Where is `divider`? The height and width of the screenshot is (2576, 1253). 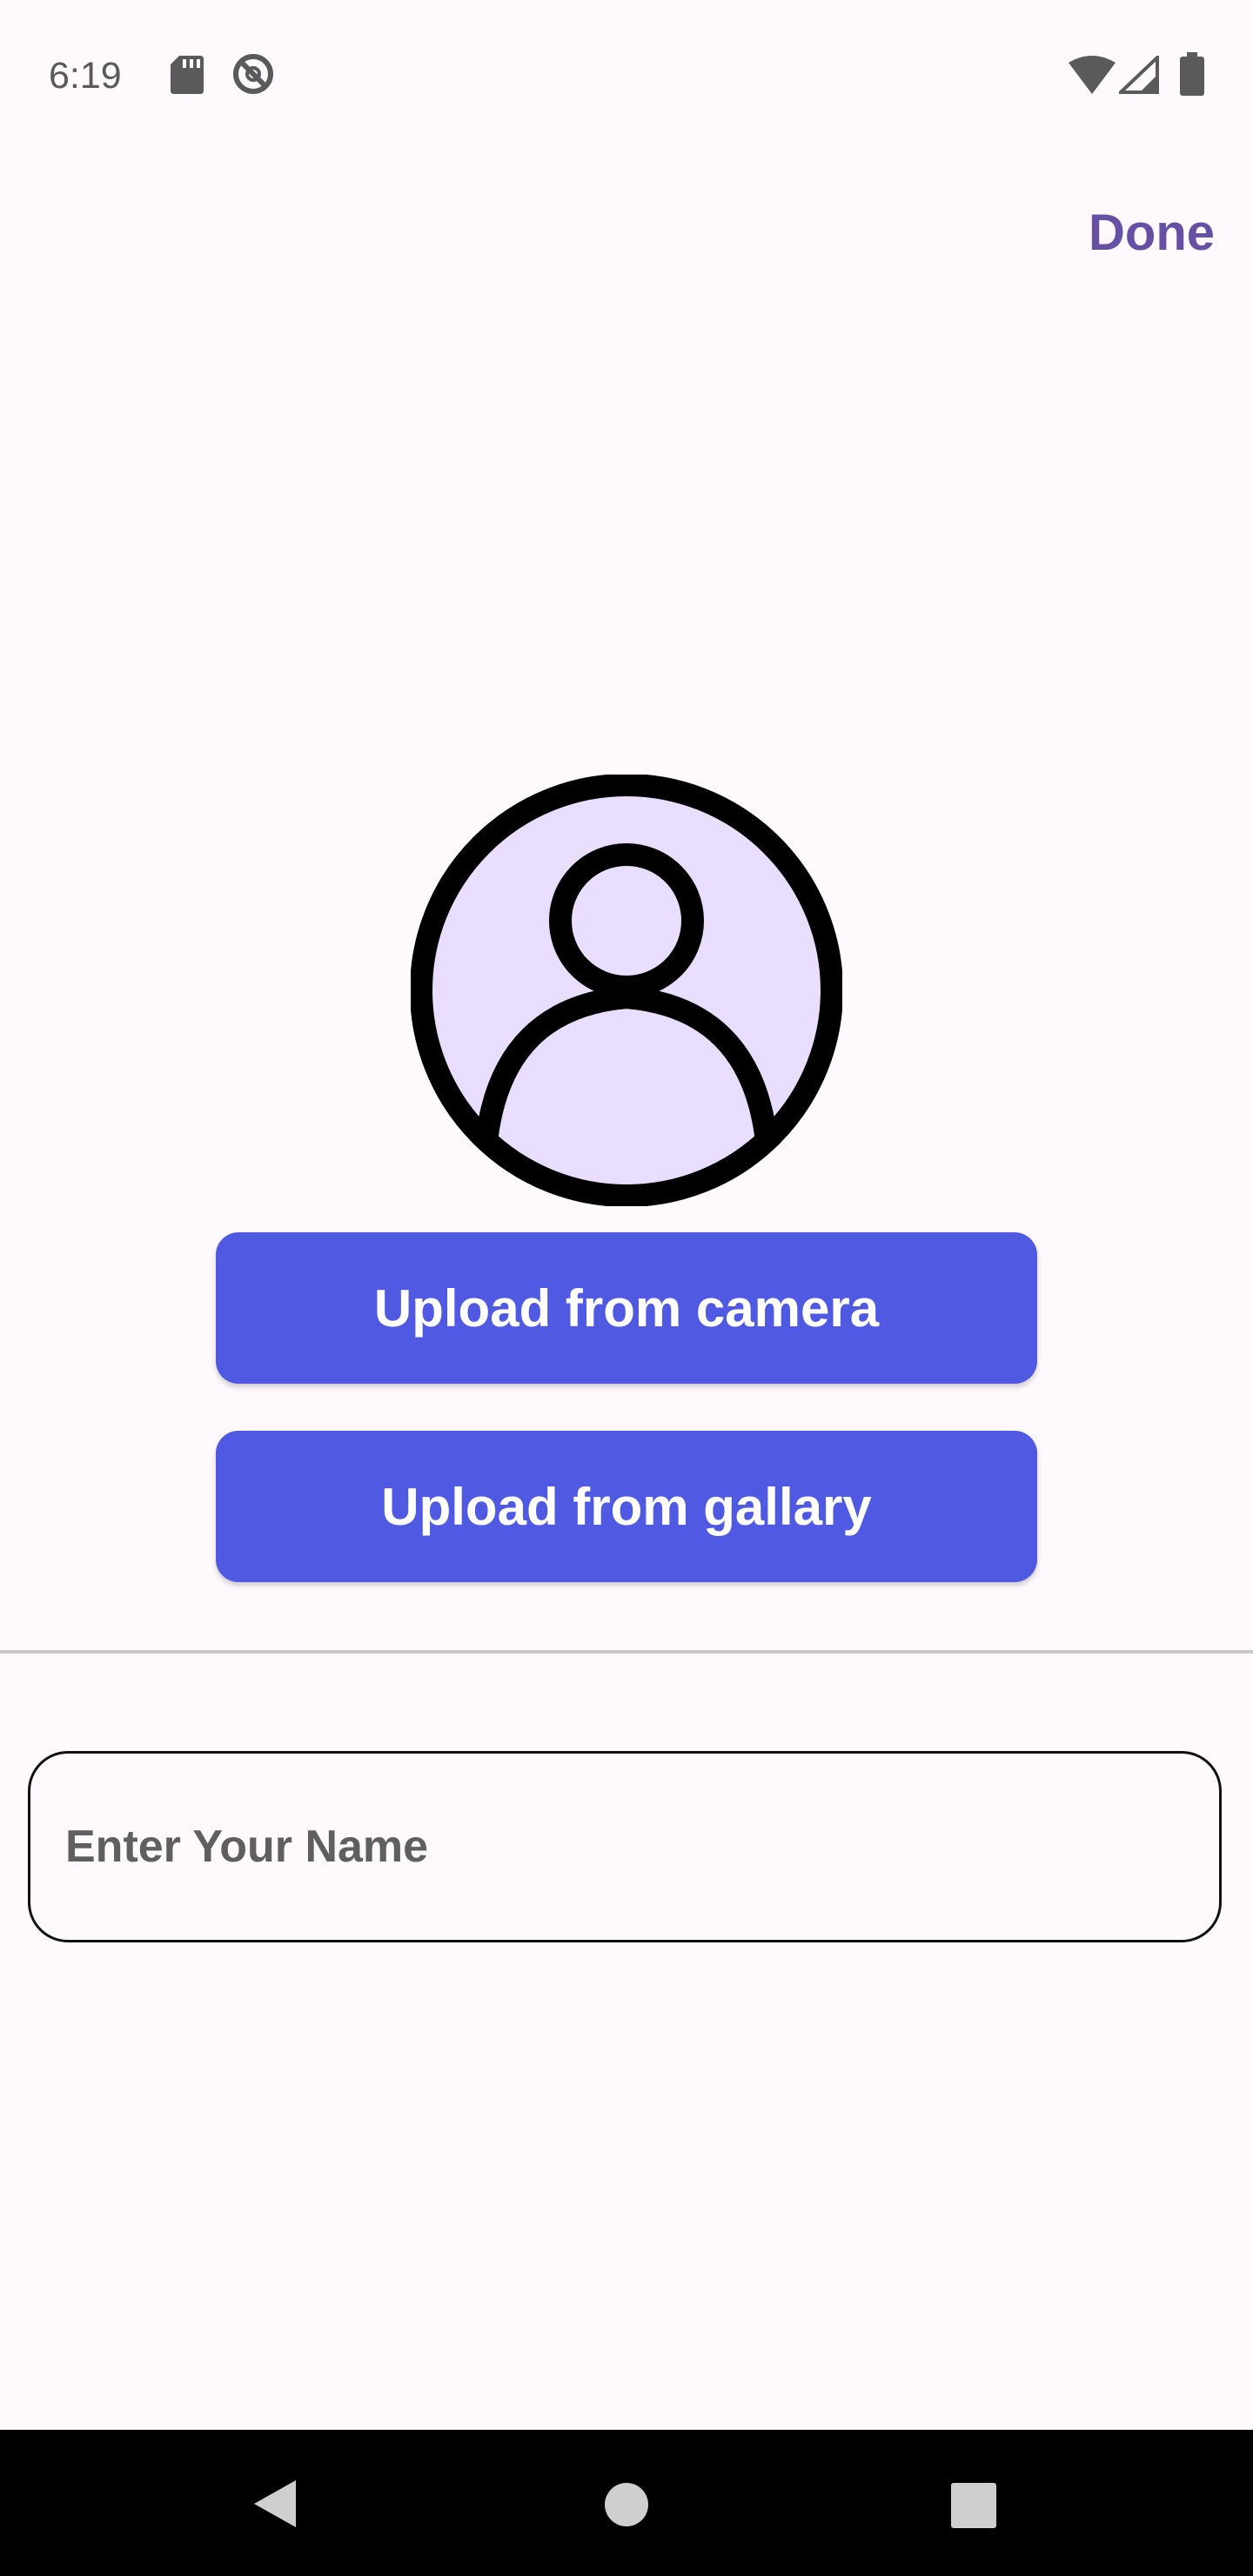
divider is located at coordinates (626, 1652).